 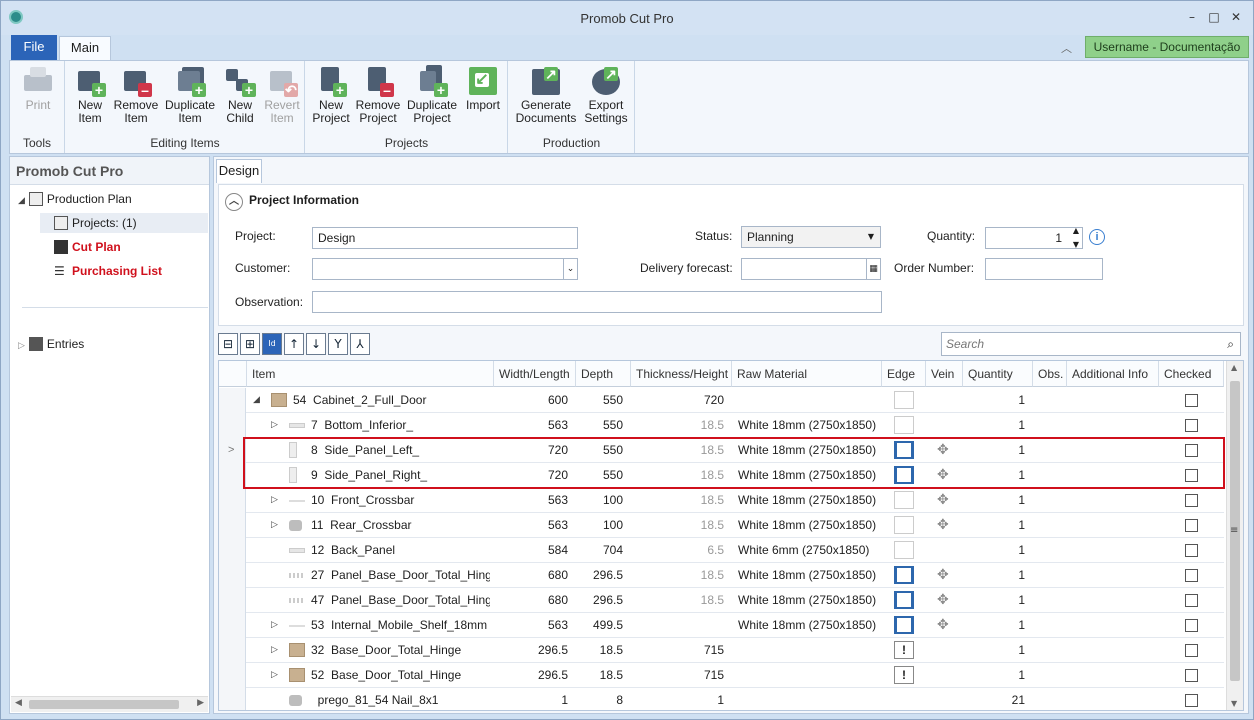 I want to click on import-button: ↙ Import, so click(x=483, y=88).